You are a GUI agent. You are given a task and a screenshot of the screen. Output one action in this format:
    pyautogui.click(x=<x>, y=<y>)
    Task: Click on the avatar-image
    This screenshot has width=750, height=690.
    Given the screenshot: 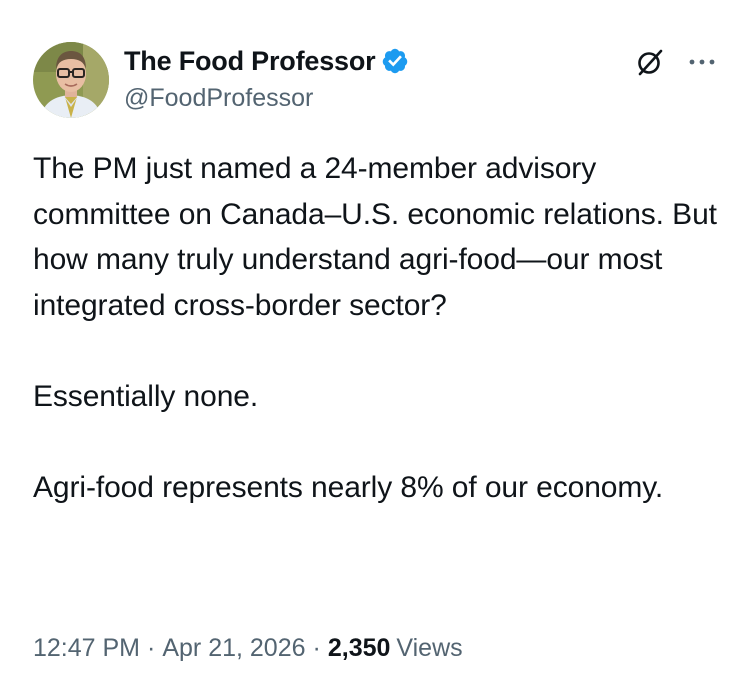 What is the action you would take?
    pyautogui.click(x=71, y=80)
    